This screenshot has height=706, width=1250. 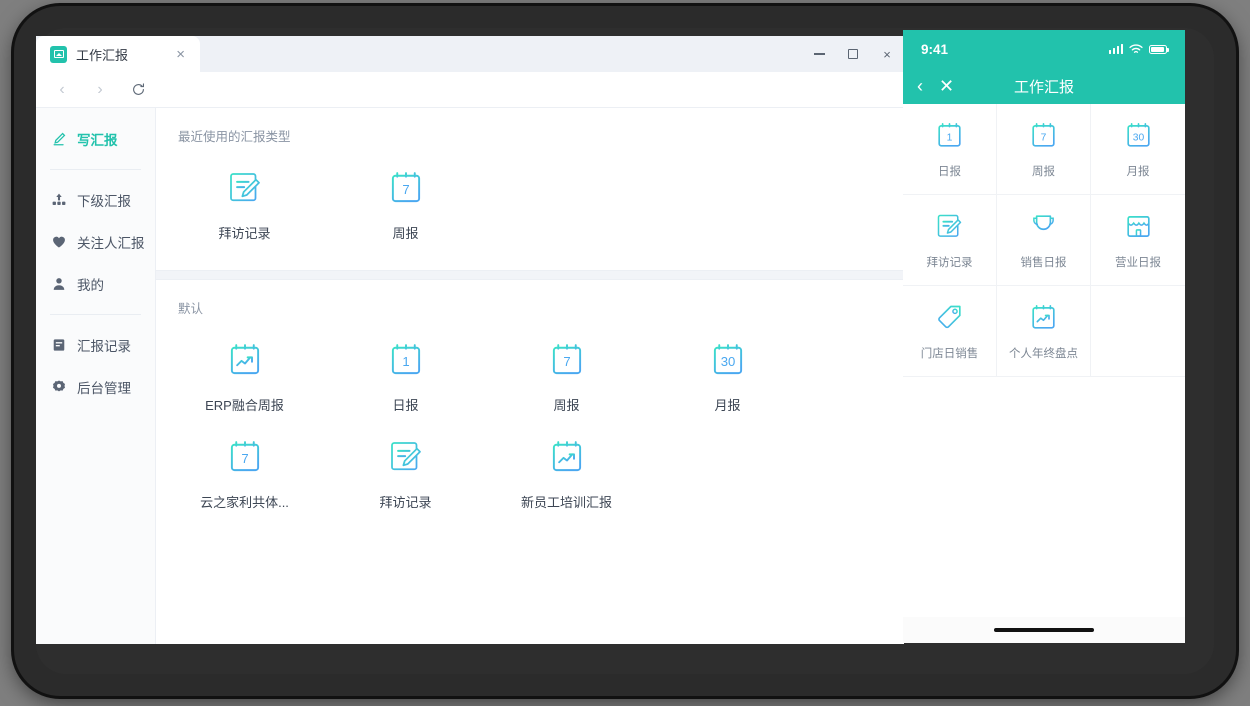 What do you see at coordinates (1044, 331) in the screenshot?
I see `mobile-report-card: 个人年终盘点` at bounding box center [1044, 331].